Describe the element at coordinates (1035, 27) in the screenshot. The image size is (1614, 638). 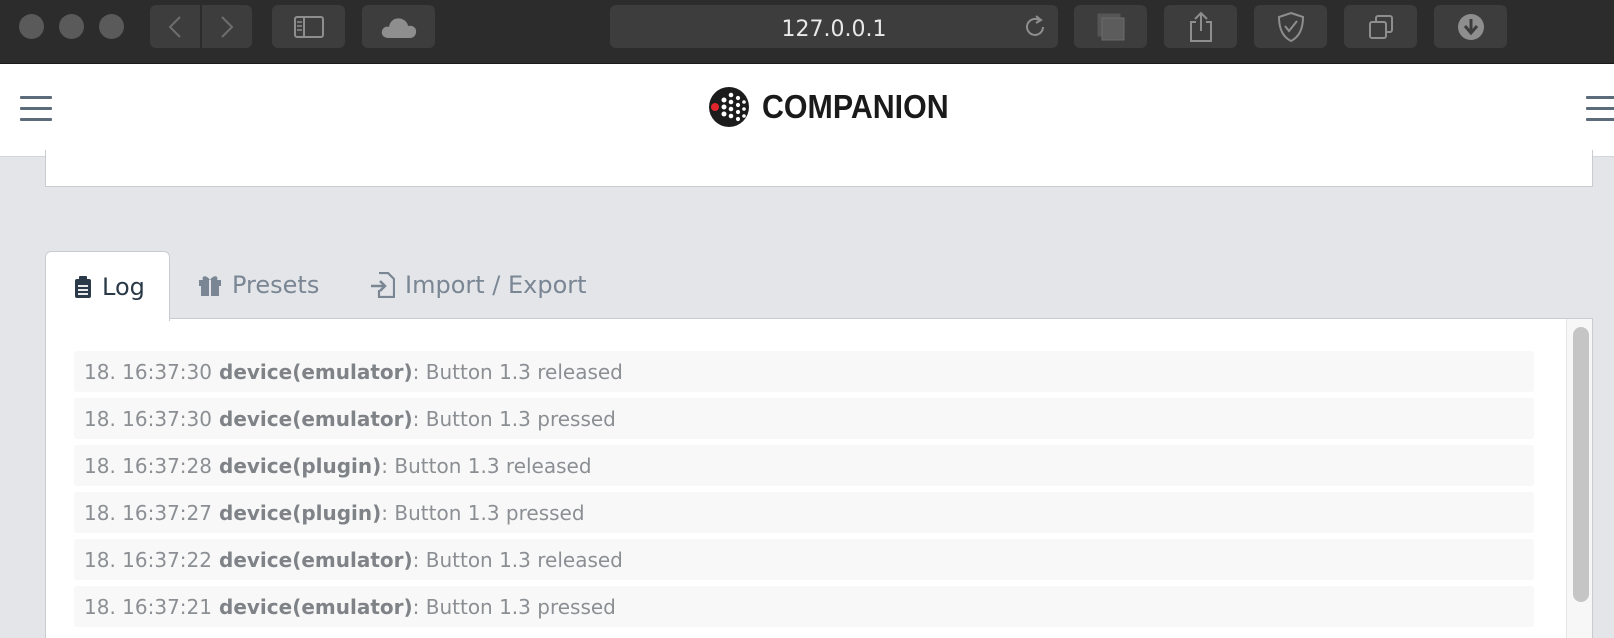
I see `reload-icon` at that location.